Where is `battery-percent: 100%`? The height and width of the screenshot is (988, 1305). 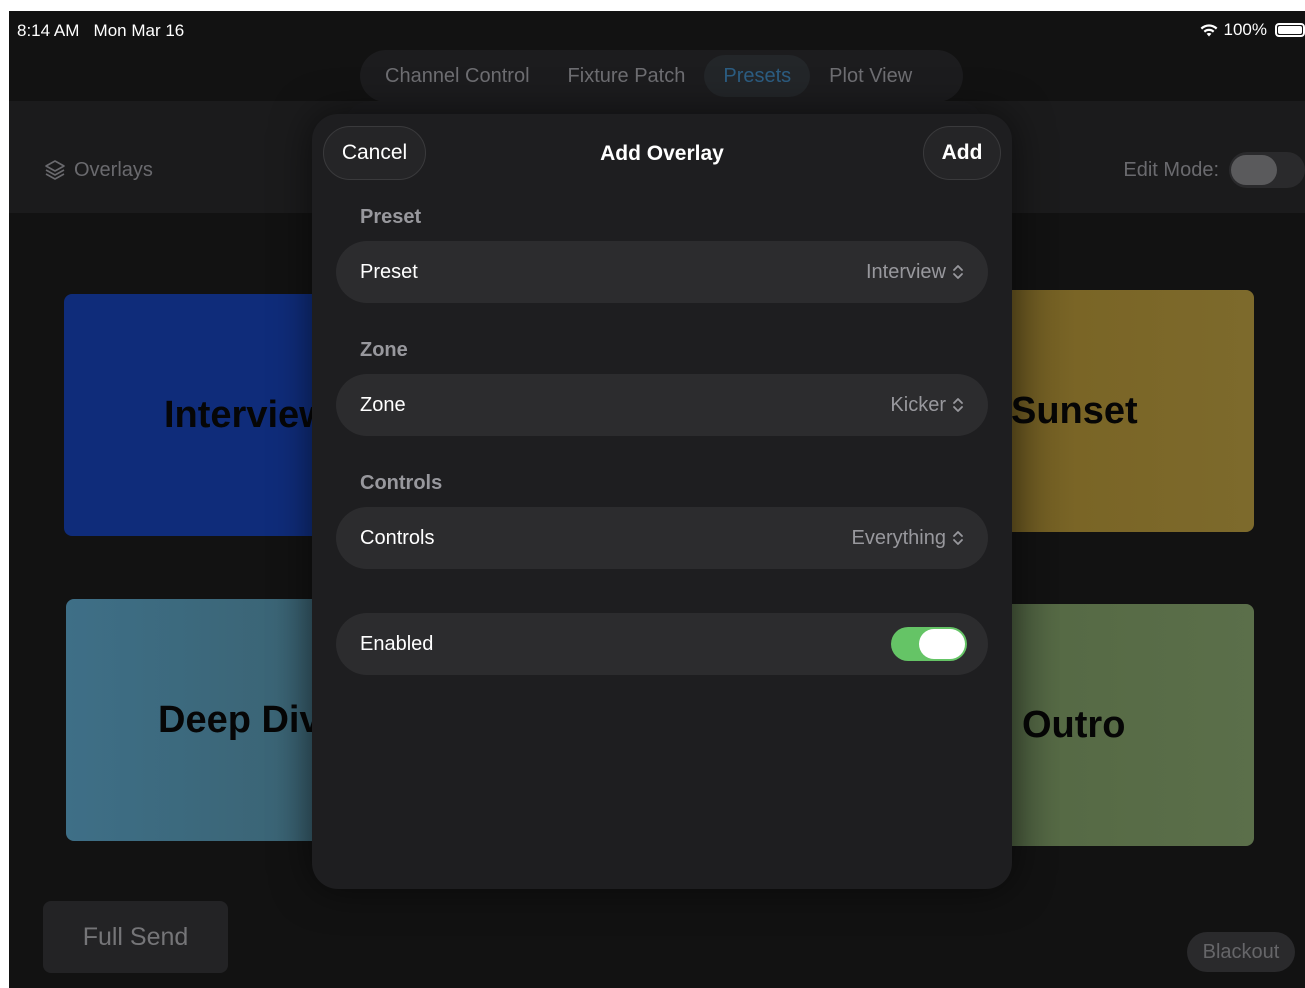
battery-percent: 100% is located at coordinates (1245, 29).